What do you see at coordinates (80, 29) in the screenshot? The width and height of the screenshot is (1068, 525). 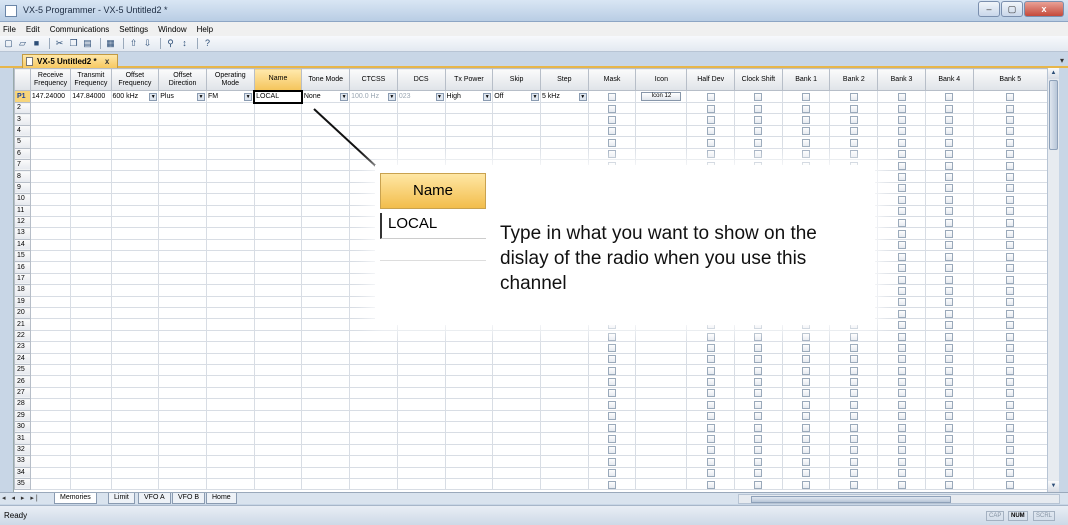 I see `menu-communications: Communications` at bounding box center [80, 29].